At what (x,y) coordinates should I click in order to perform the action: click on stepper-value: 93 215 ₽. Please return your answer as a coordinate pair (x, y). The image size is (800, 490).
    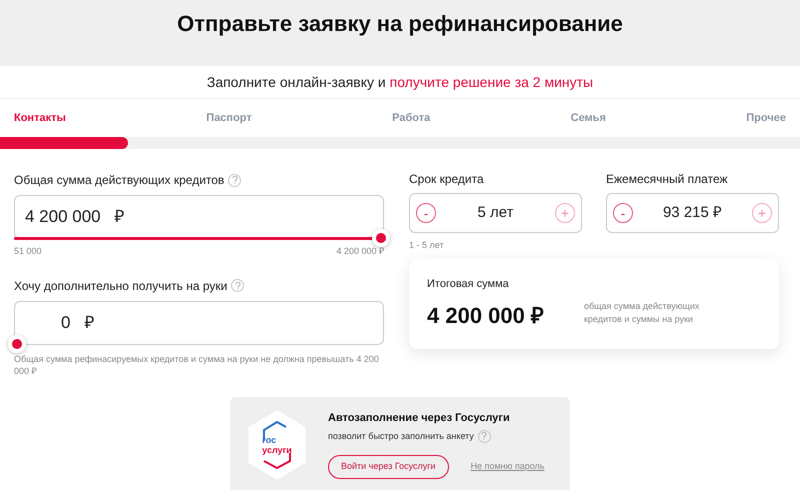
    Looking at the image, I should click on (692, 212).